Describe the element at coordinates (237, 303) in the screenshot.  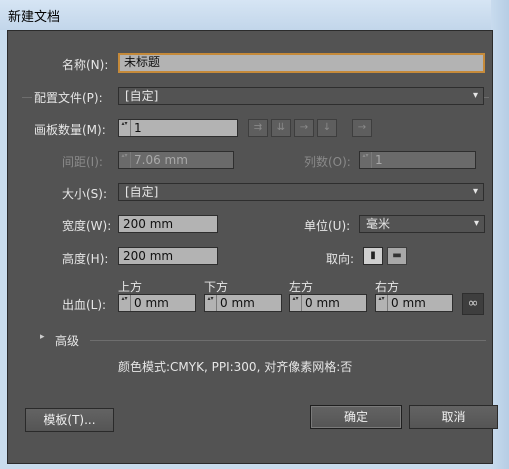
I see `bleed-bottom-value: 0 mm` at that location.